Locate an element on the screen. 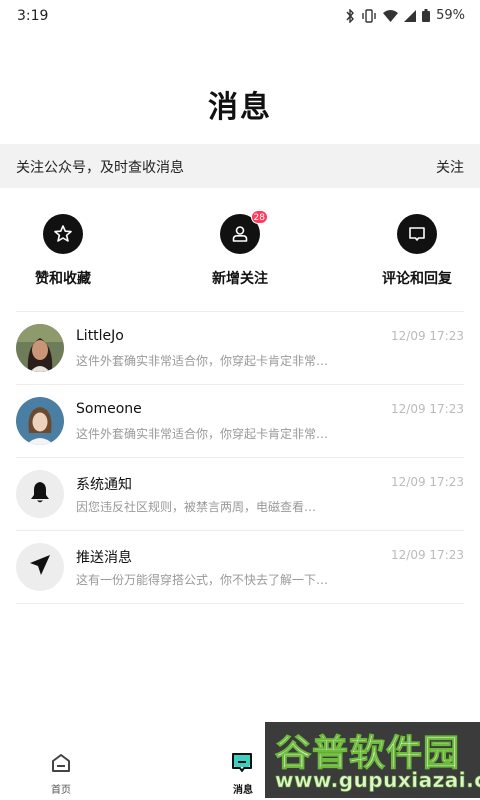 This screenshot has height=800, width=480. message-icon is located at coordinates (243, 765).